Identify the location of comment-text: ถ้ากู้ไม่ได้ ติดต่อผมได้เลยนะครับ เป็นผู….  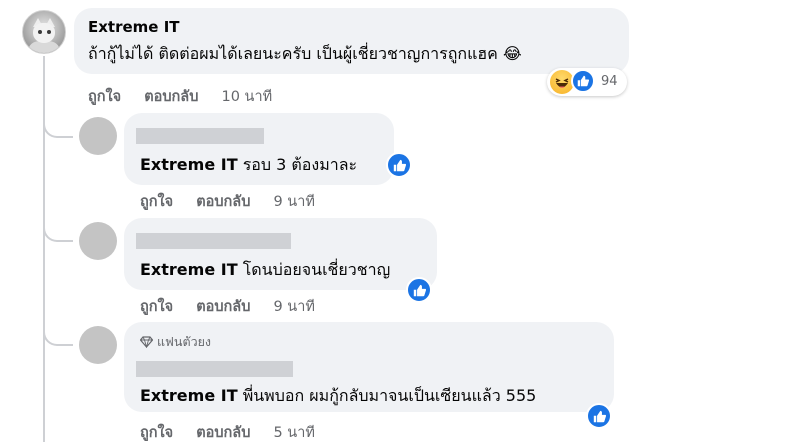
(305, 53).